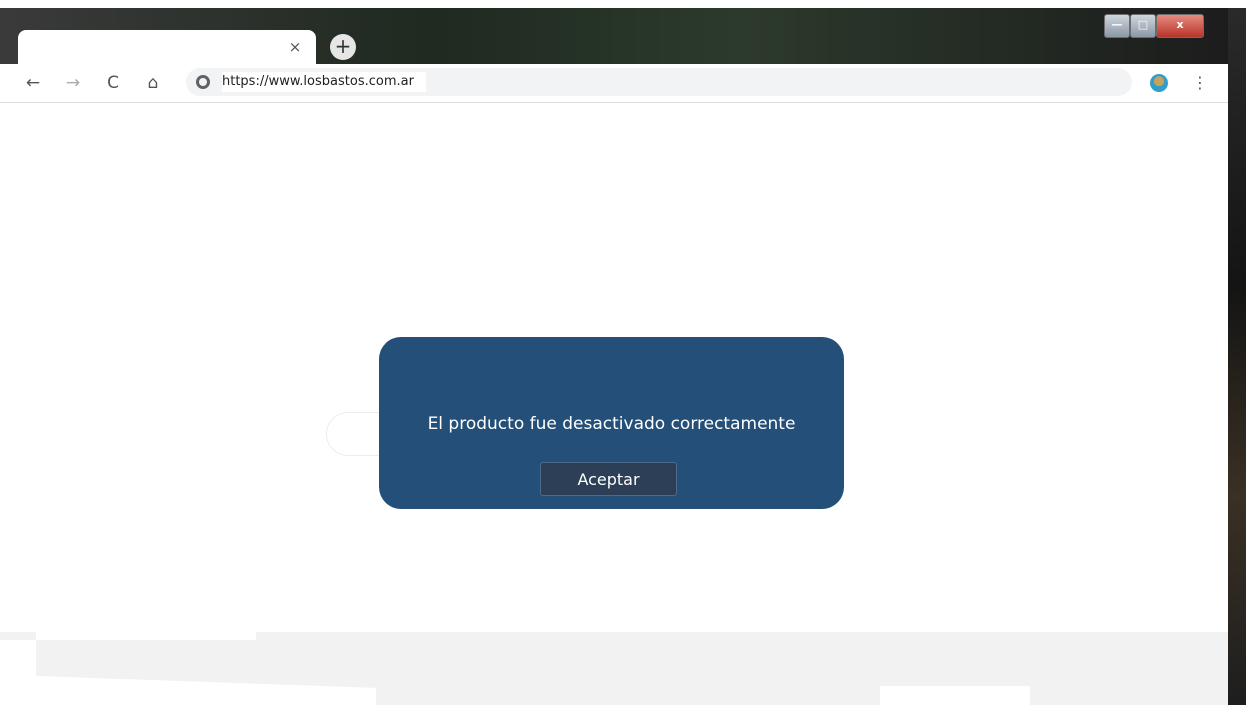 This screenshot has height=717, width=1246. Describe the element at coordinates (1159, 83) in the screenshot. I see `profile-avatar-icon` at that location.